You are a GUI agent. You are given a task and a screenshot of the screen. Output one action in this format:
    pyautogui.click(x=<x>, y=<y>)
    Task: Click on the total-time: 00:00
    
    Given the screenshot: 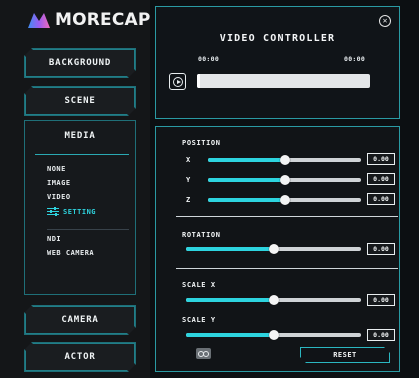 What is the action you would take?
    pyautogui.click(x=355, y=59)
    